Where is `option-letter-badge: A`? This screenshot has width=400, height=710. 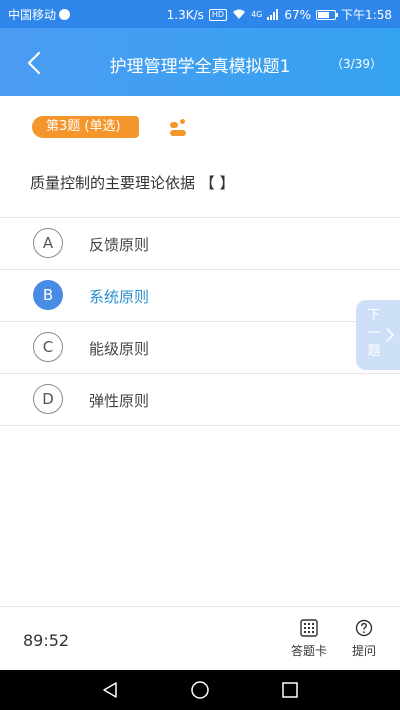 option-letter-badge: A is located at coordinates (48, 243).